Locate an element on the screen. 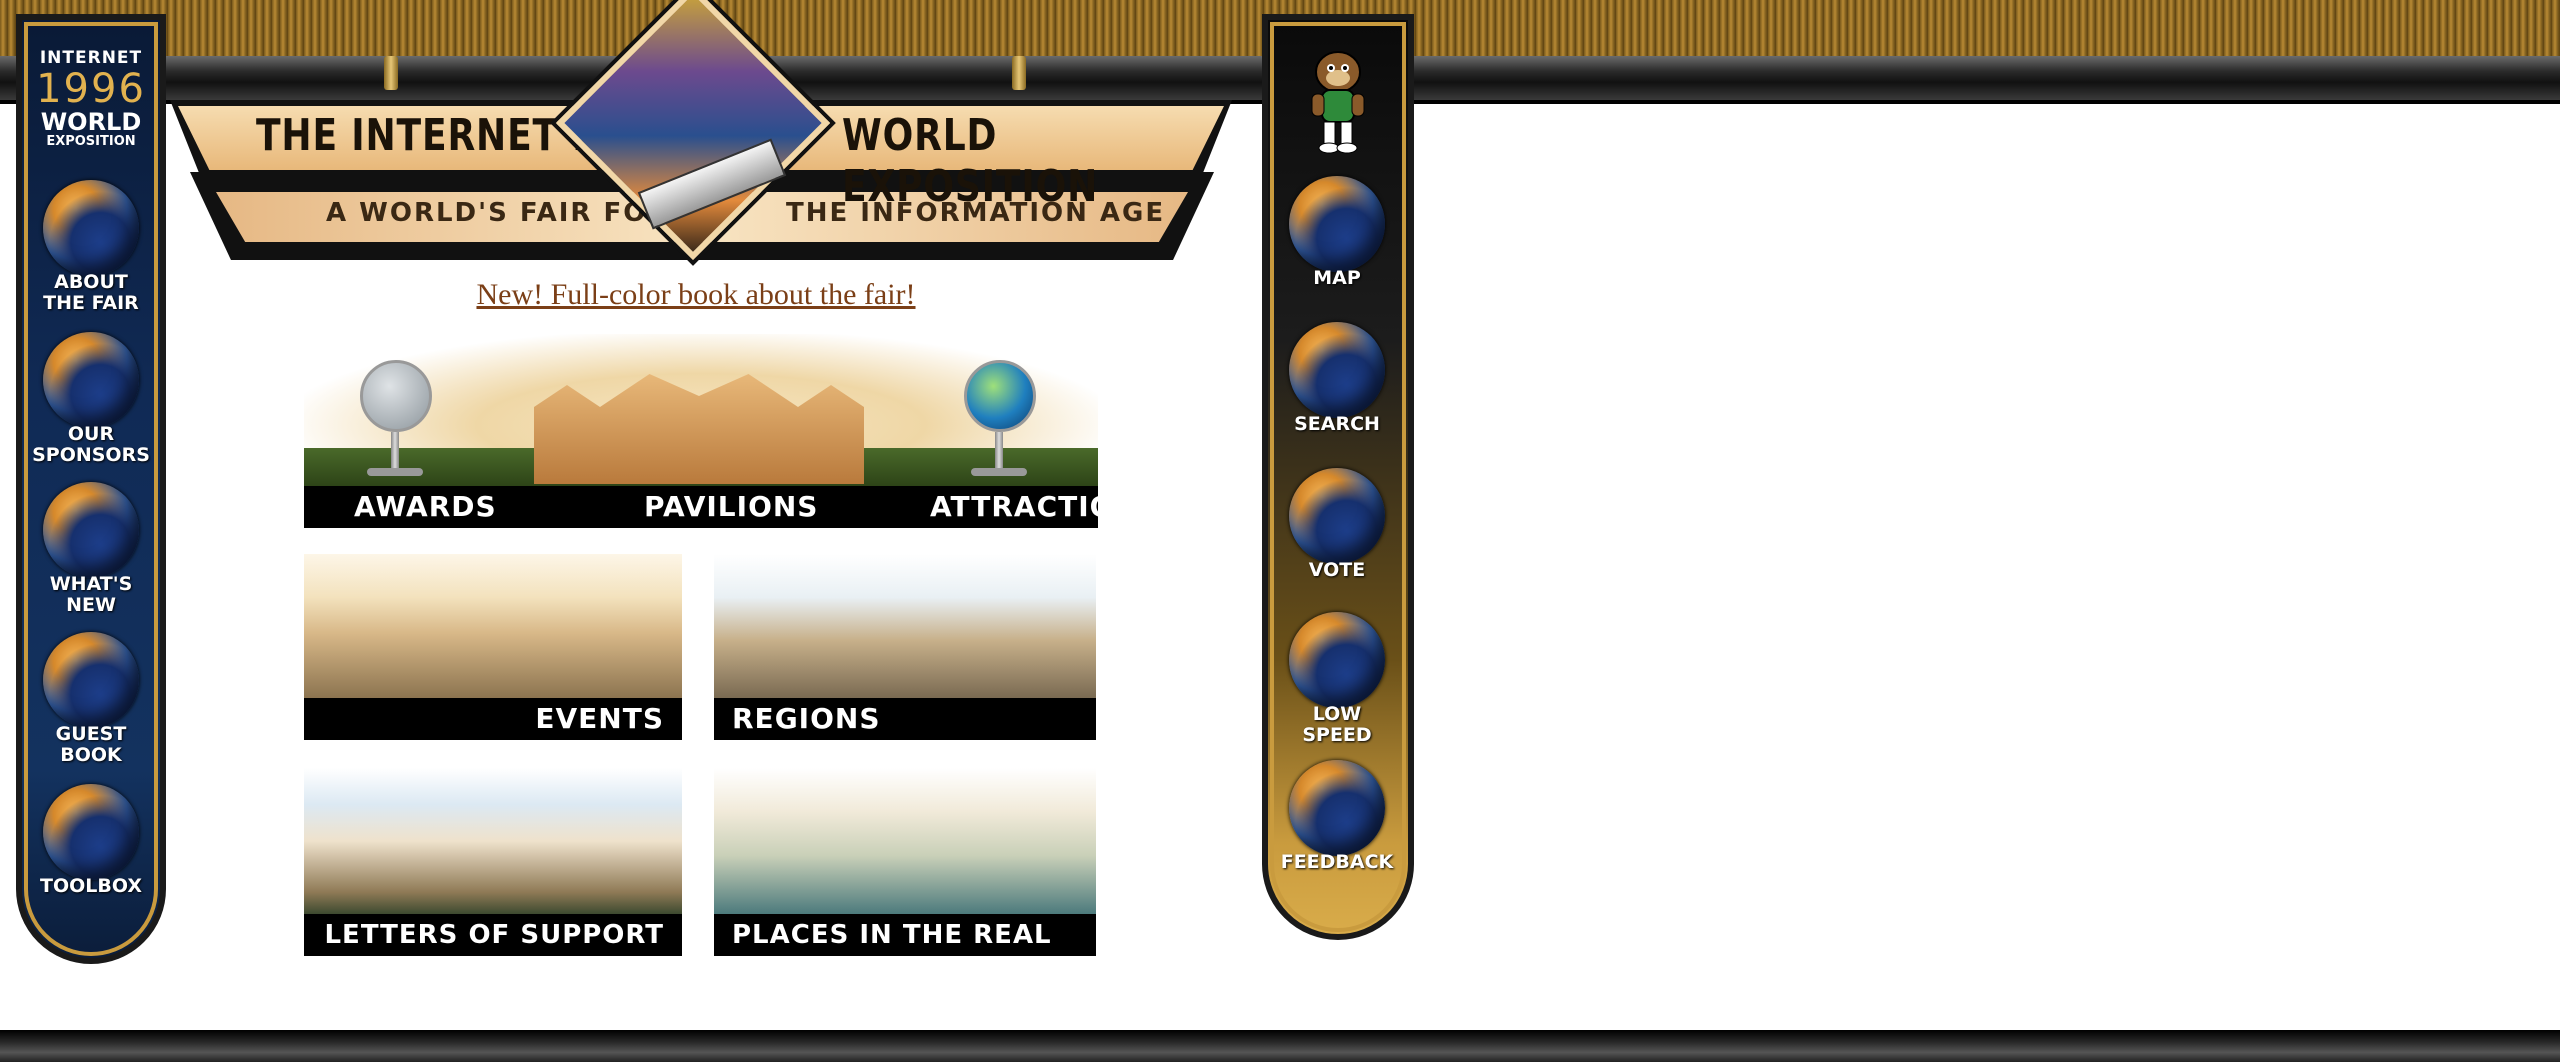  events-image is located at coordinates (493, 626).